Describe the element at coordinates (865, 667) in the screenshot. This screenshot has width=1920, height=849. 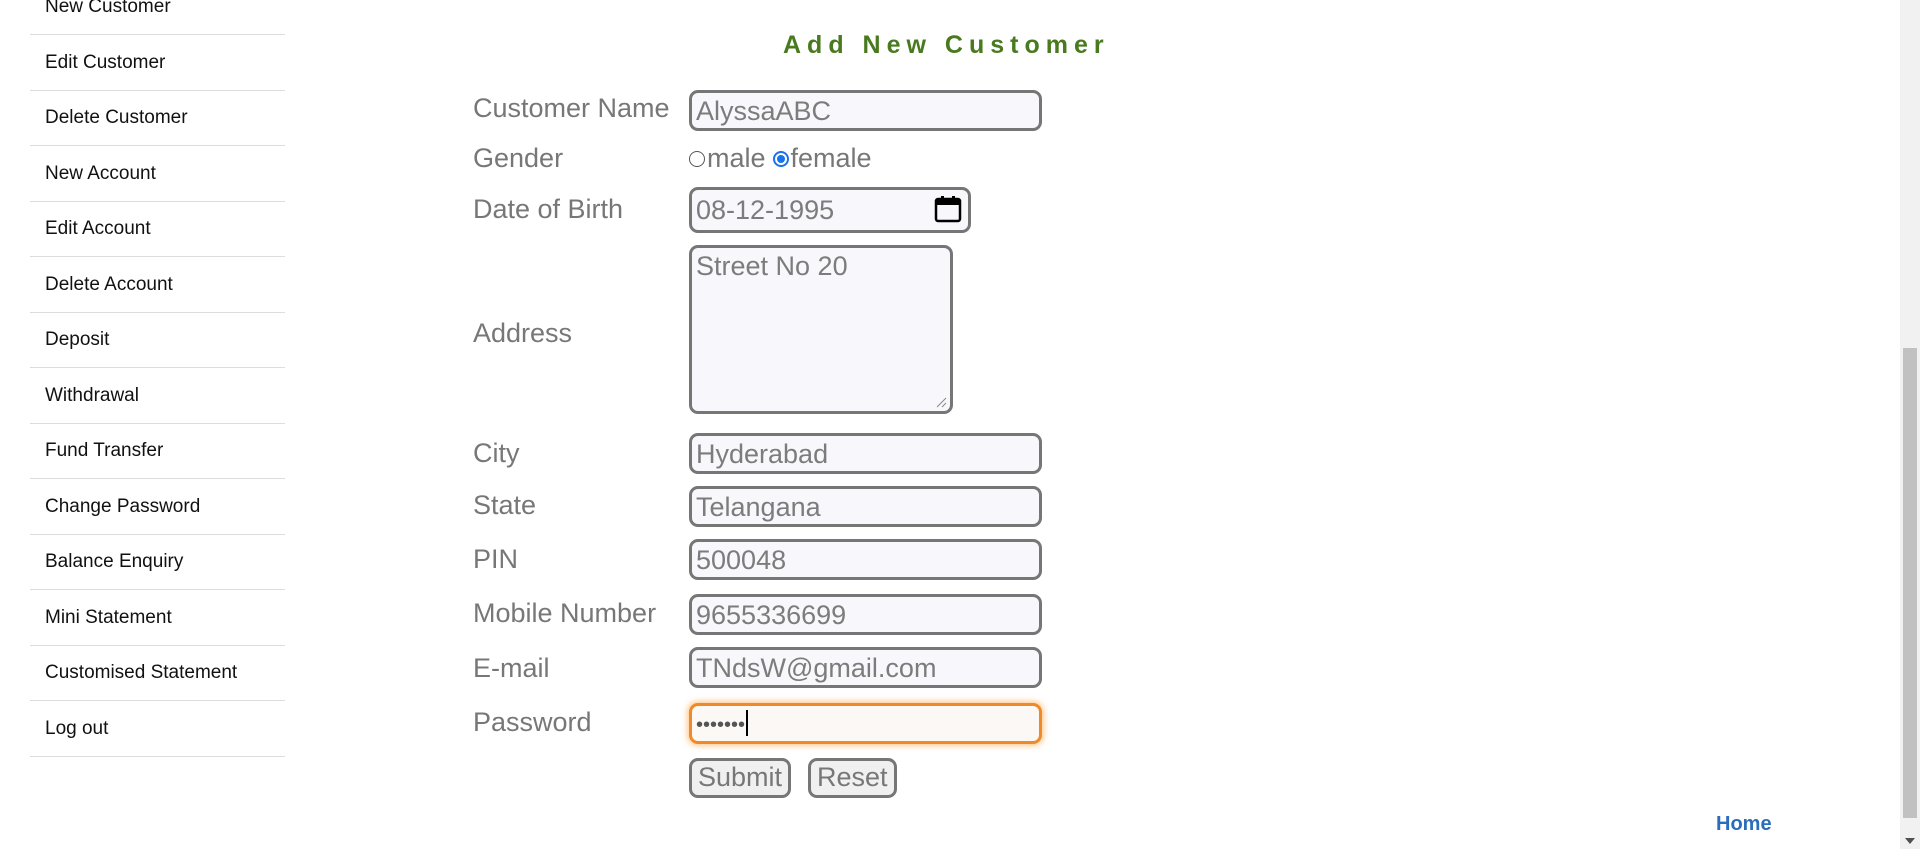
I see `email-input: TNdsW@gmail.com` at that location.